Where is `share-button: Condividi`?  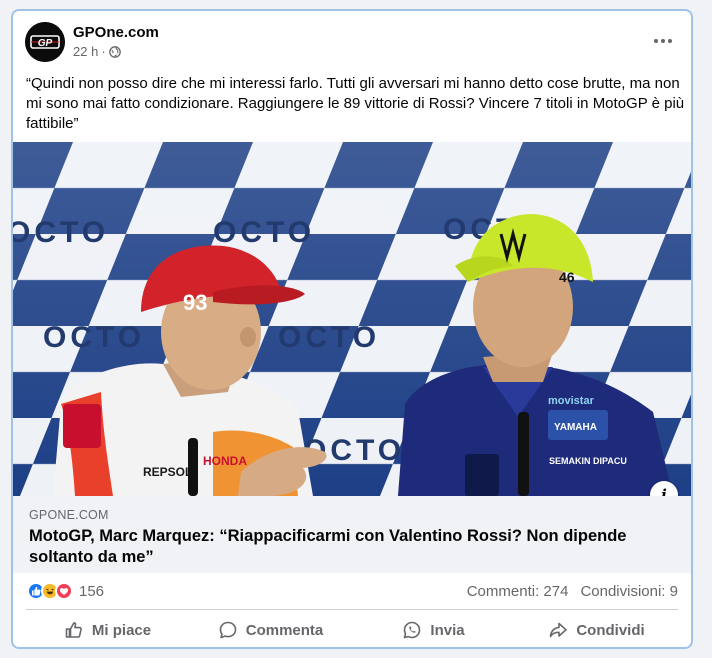 share-button: Condividi is located at coordinates (596, 629).